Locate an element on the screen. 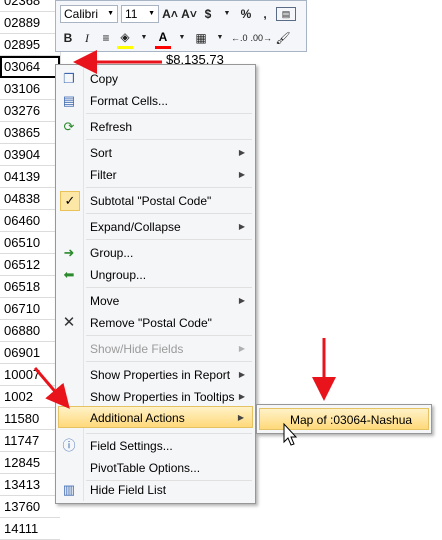 Image resolution: width=442 pixels, height=540 pixels. menu-item-label: Filter is located at coordinates (103, 175).